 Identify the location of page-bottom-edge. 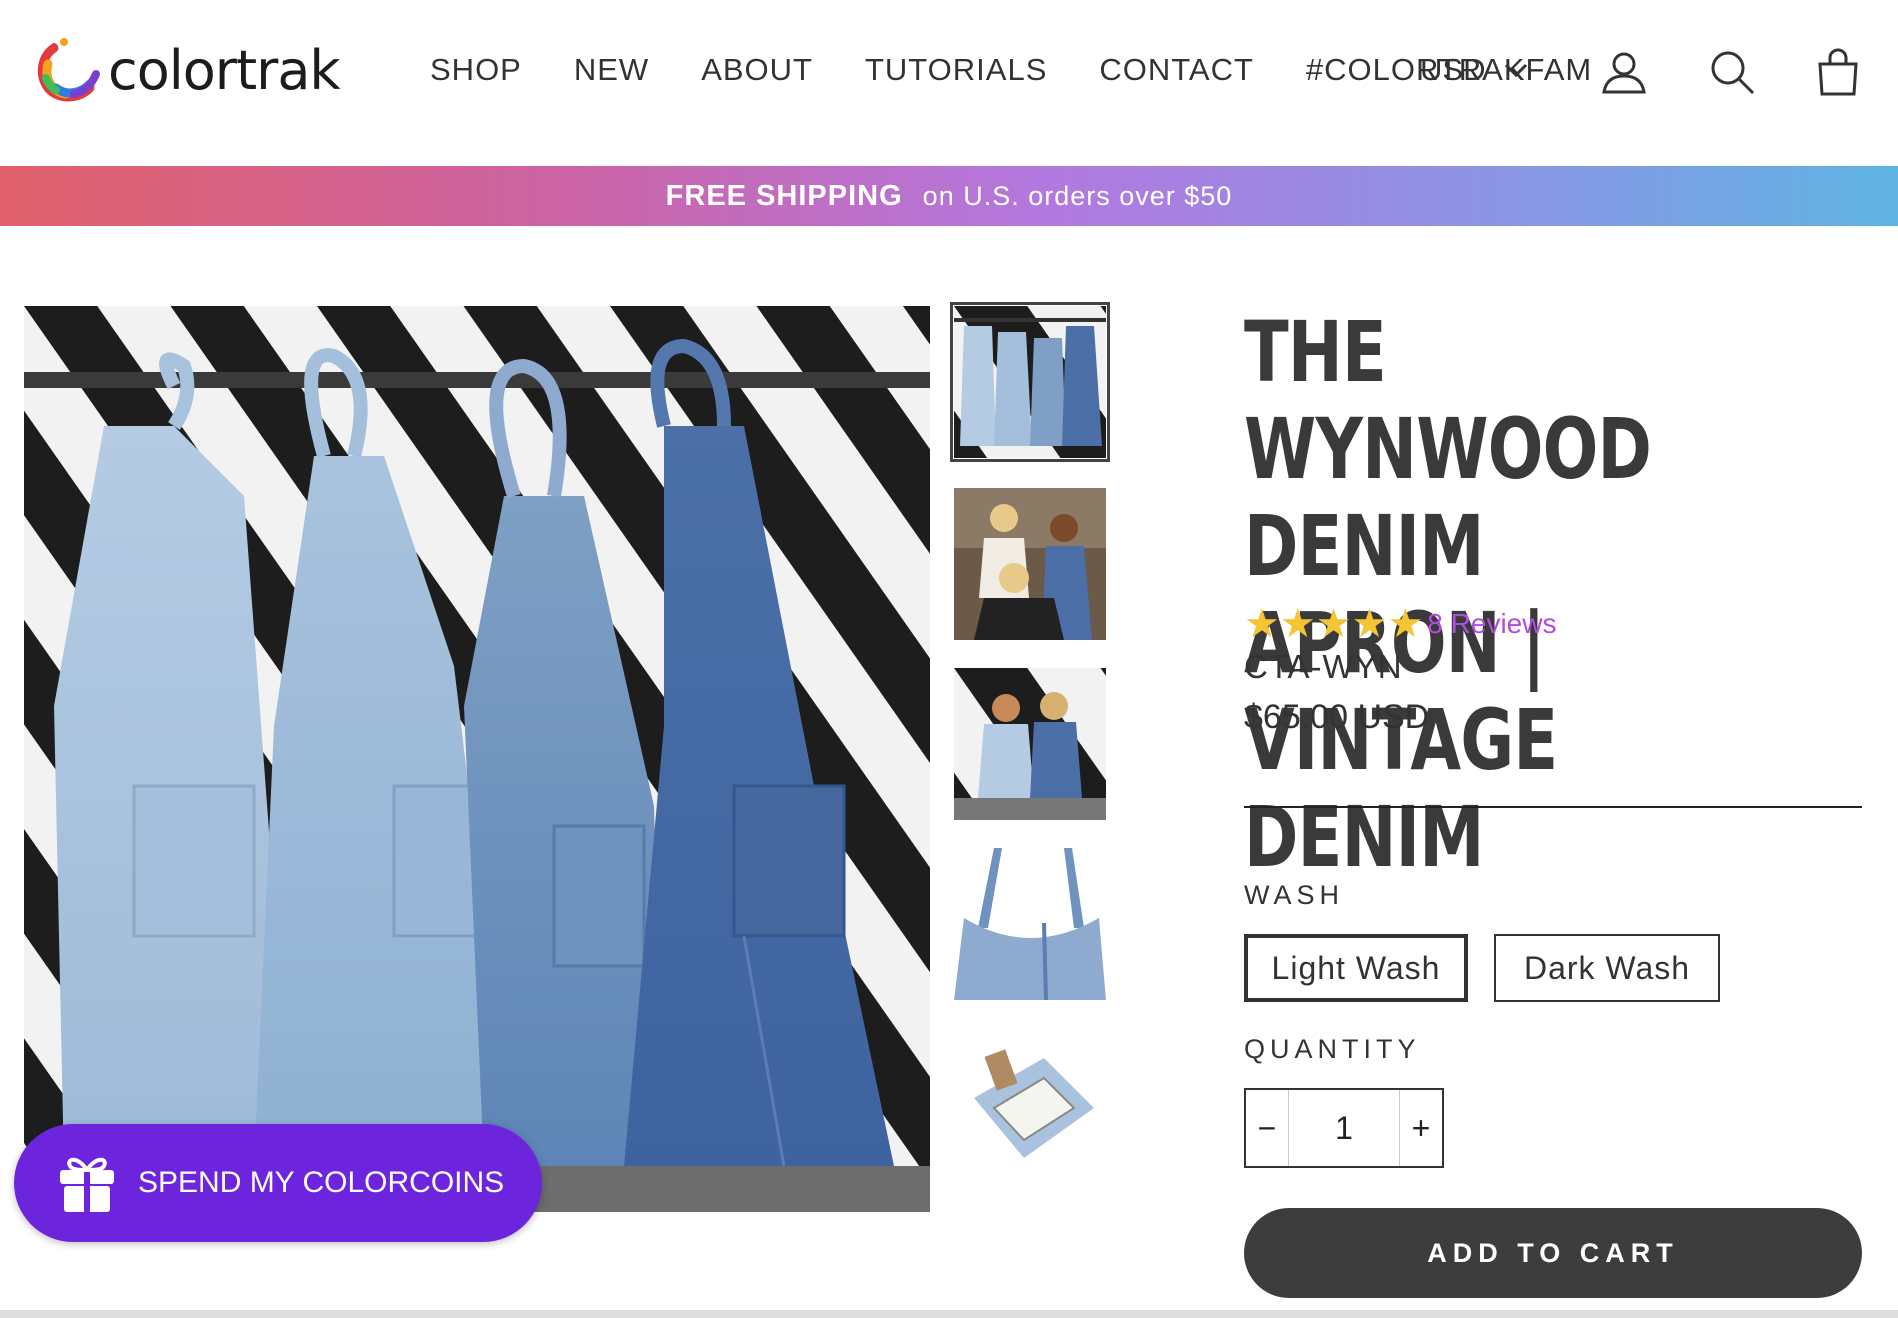
(949, 1314).